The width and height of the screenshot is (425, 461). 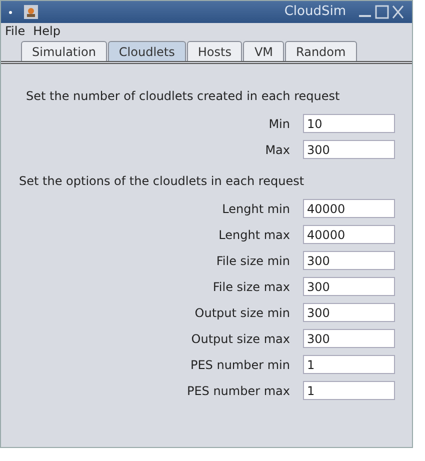 I want to click on section-heading: Set the number of cloudlets created in each request, so click(x=183, y=96).